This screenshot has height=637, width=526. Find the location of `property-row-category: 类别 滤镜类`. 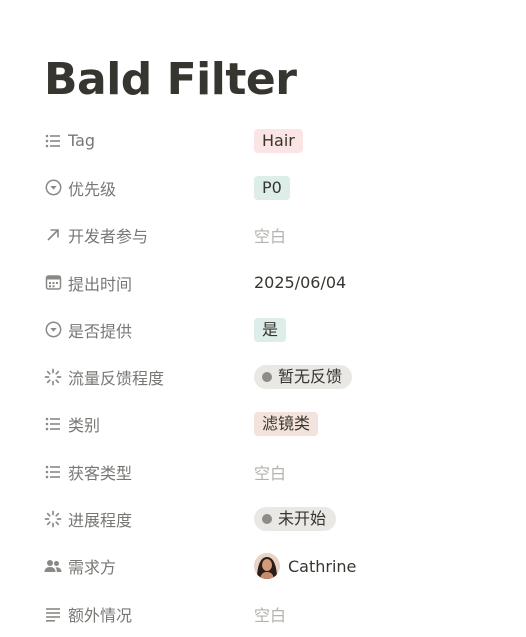

property-row-category: 类别 滤镜类 is located at coordinates (279, 424).